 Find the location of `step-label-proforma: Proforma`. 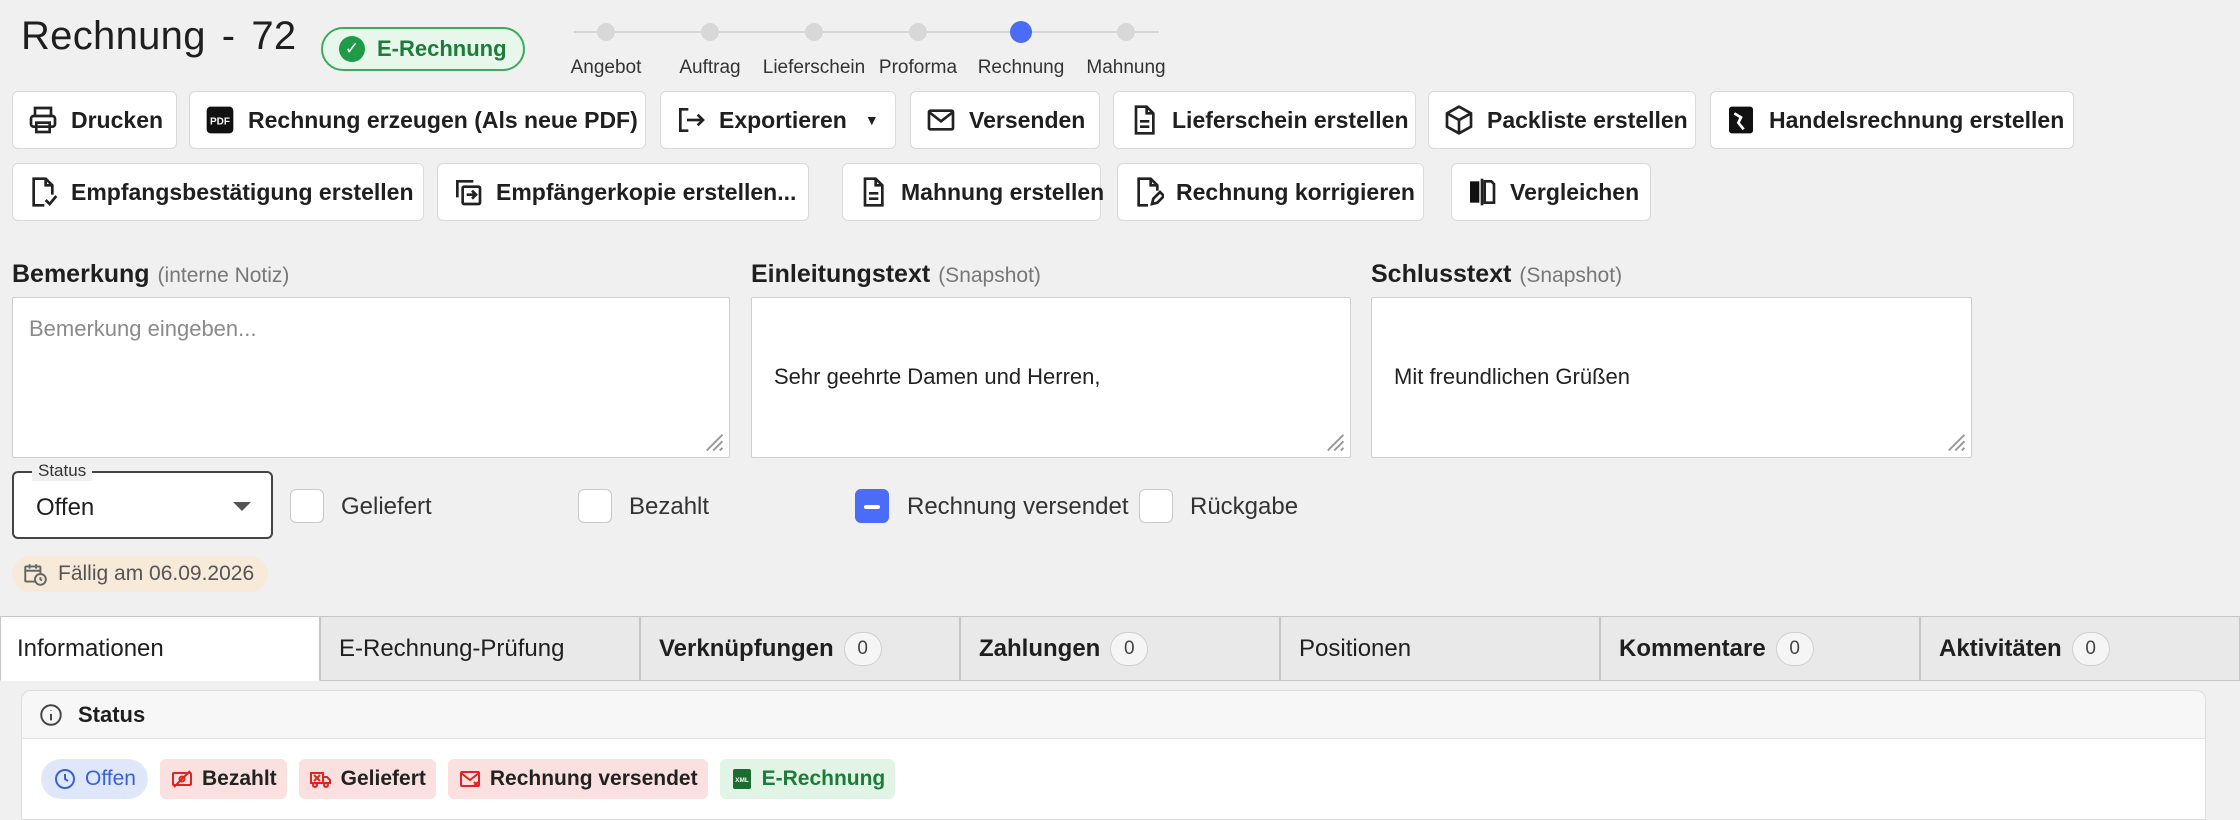

step-label-proforma: Proforma is located at coordinates (918, 68).